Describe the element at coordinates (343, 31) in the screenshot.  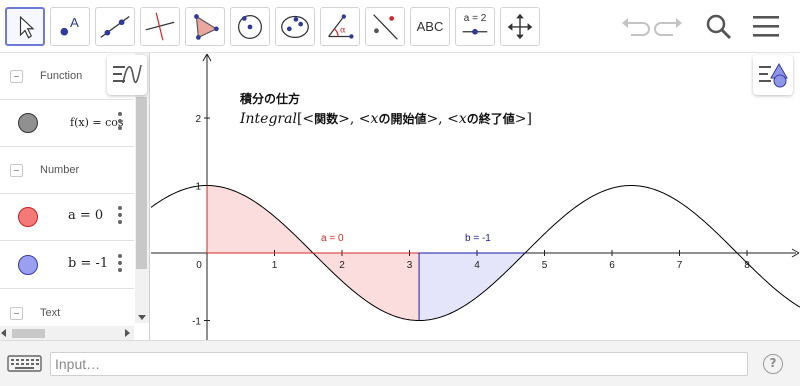
I see `svg-text: α` at that location.